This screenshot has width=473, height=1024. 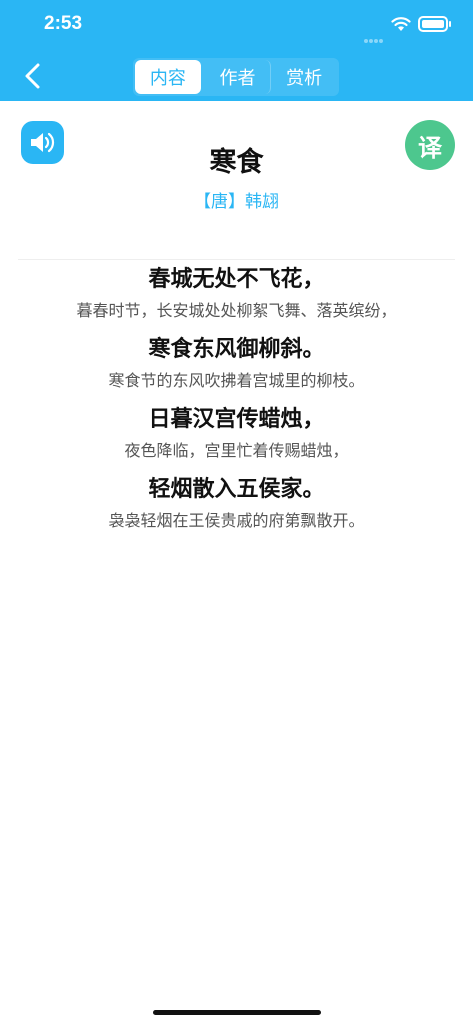 What do you see at coordinates (236, 504) in the screenshot?
I see `poem-stanza: 轻烟散入五侯家。 袅袅轻烟在王侯贵戚的府第飘散开。` at bounding box center [236, 504].